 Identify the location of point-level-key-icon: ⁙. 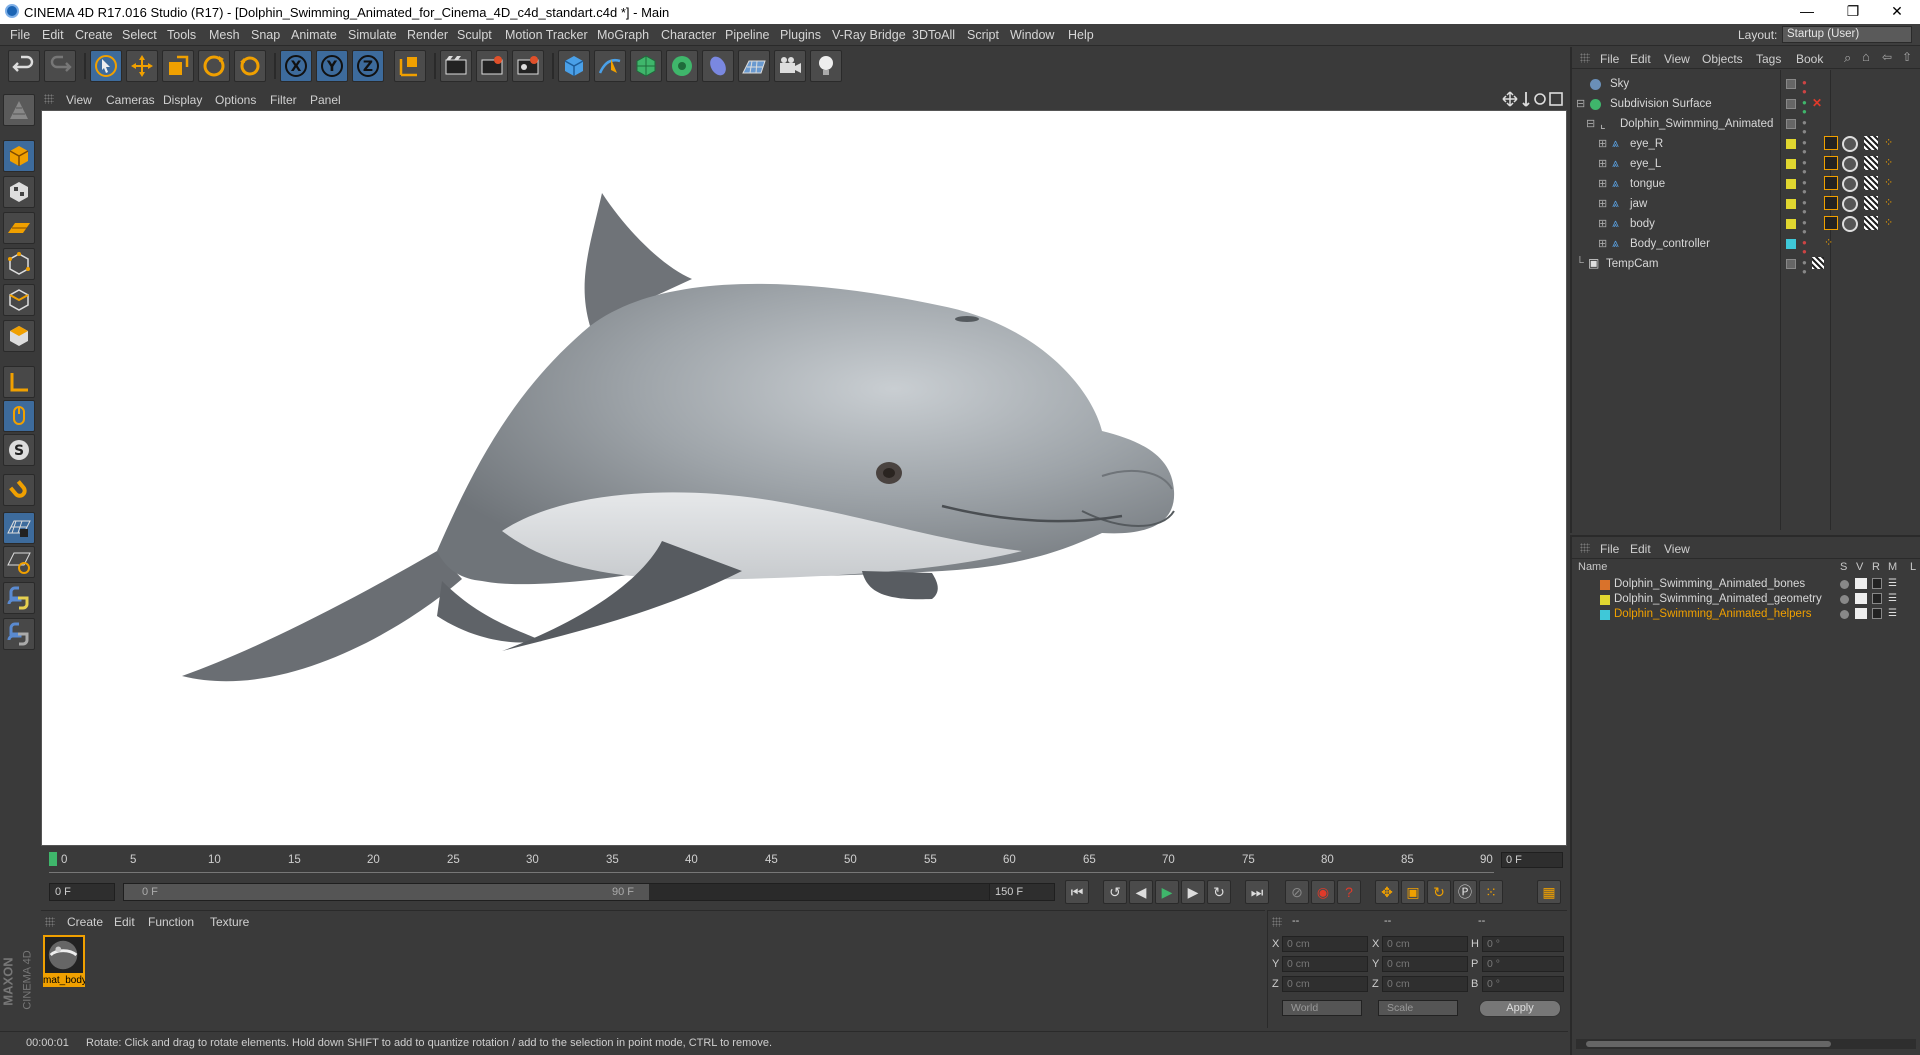
(1491, 892).